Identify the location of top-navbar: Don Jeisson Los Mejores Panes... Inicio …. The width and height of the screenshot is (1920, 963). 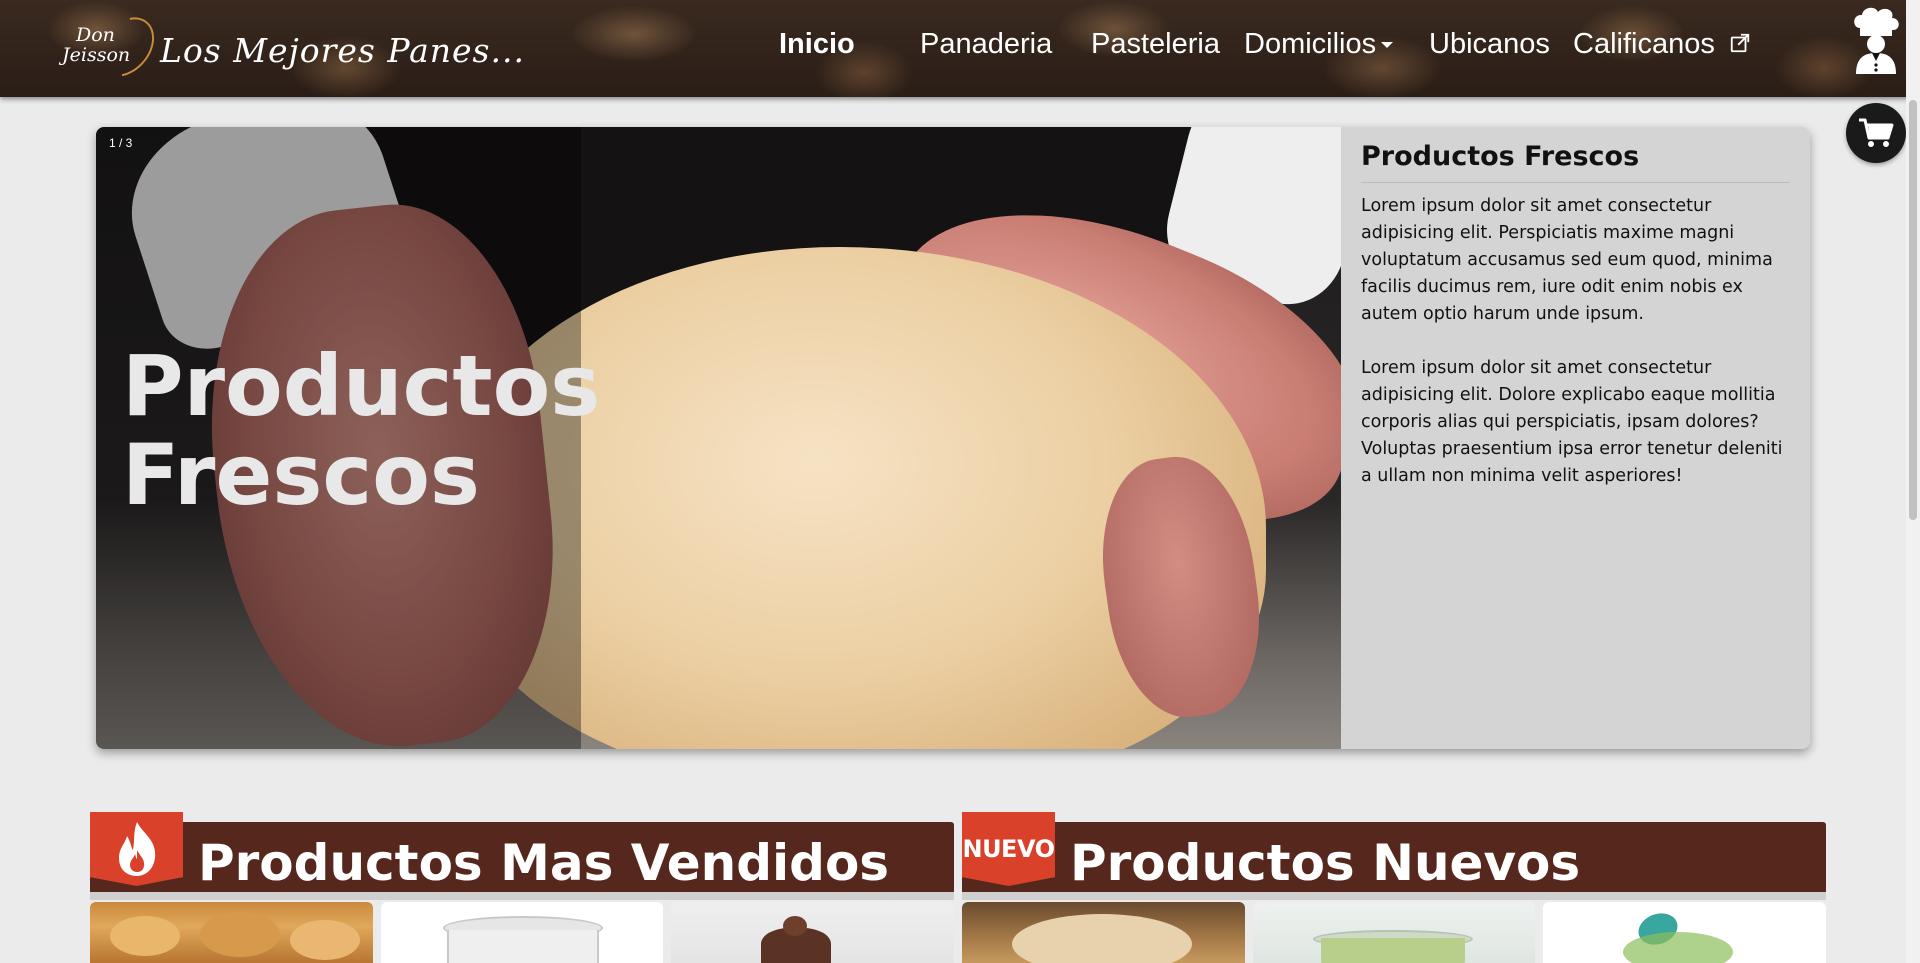
(960, 48).